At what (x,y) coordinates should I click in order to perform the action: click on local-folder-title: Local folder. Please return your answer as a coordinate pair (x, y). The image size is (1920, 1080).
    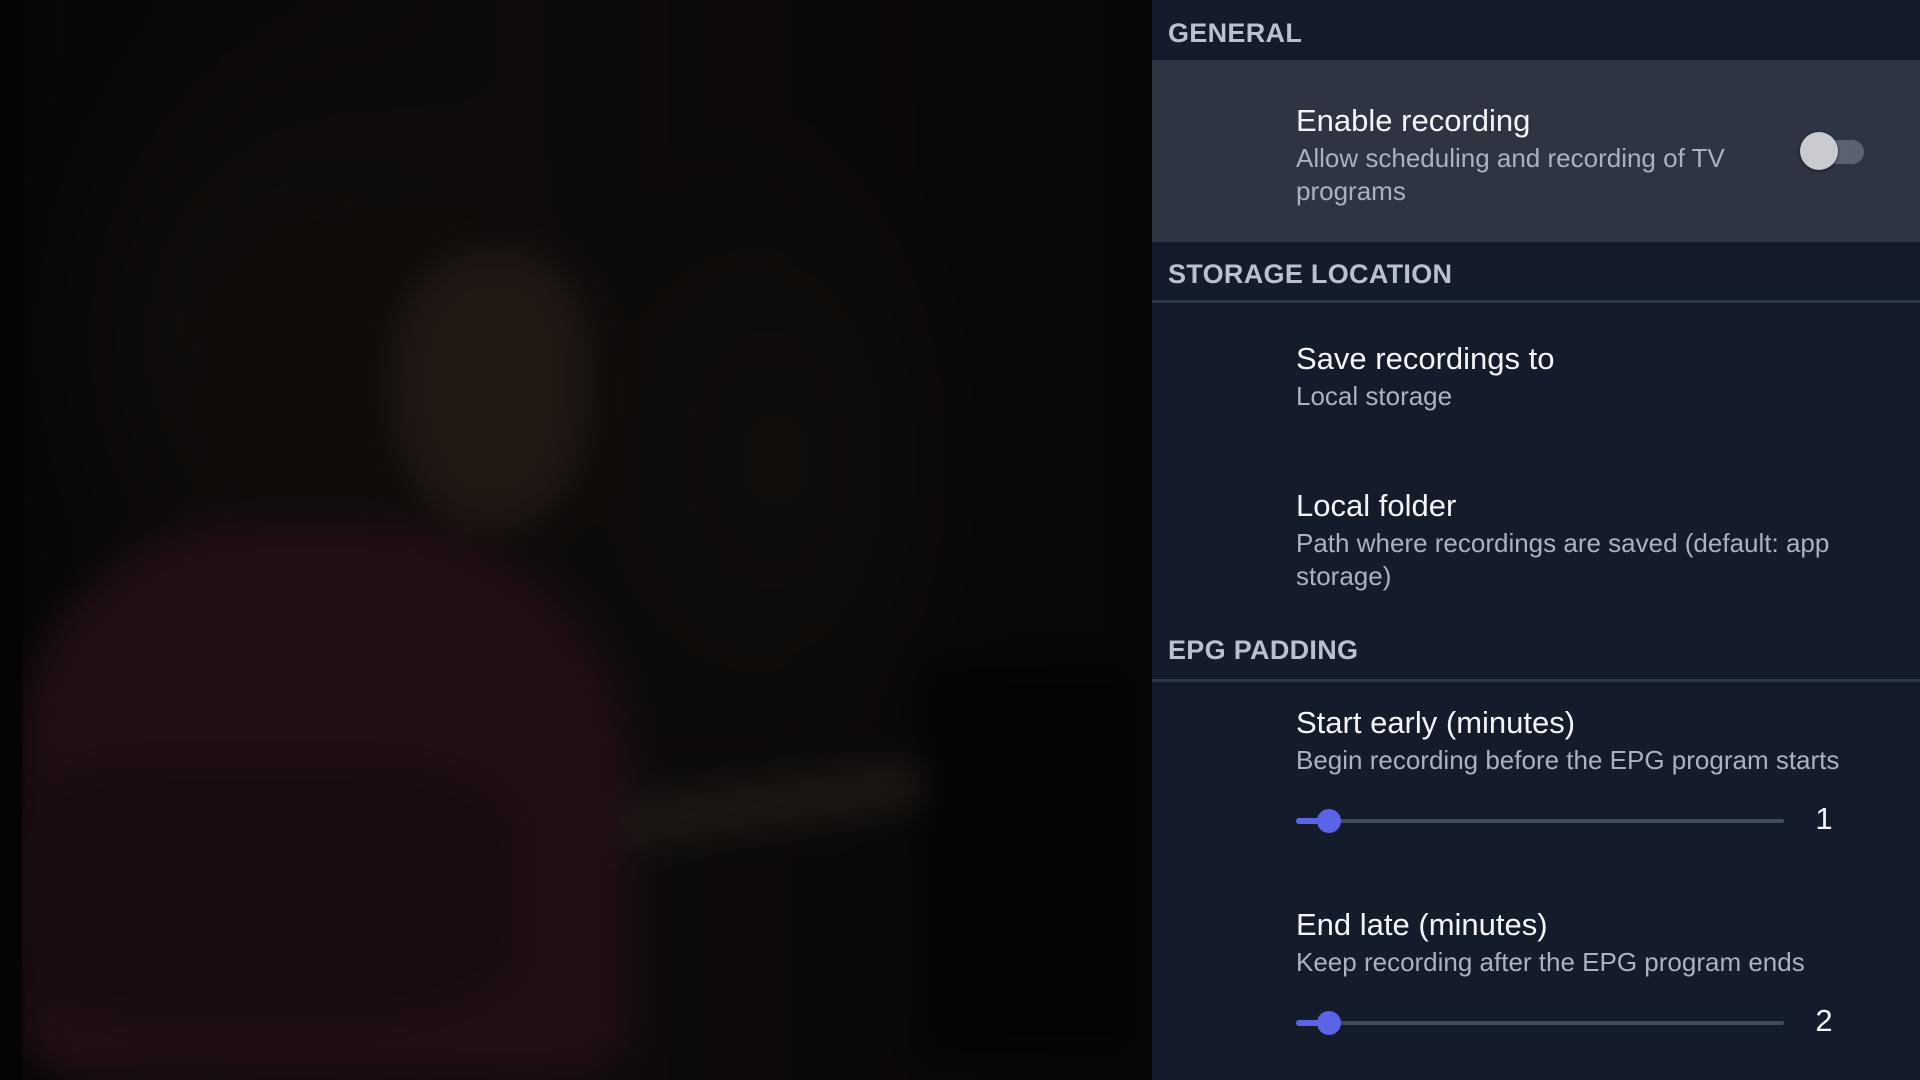
    Looking at the image, I should click on (1376, 505).